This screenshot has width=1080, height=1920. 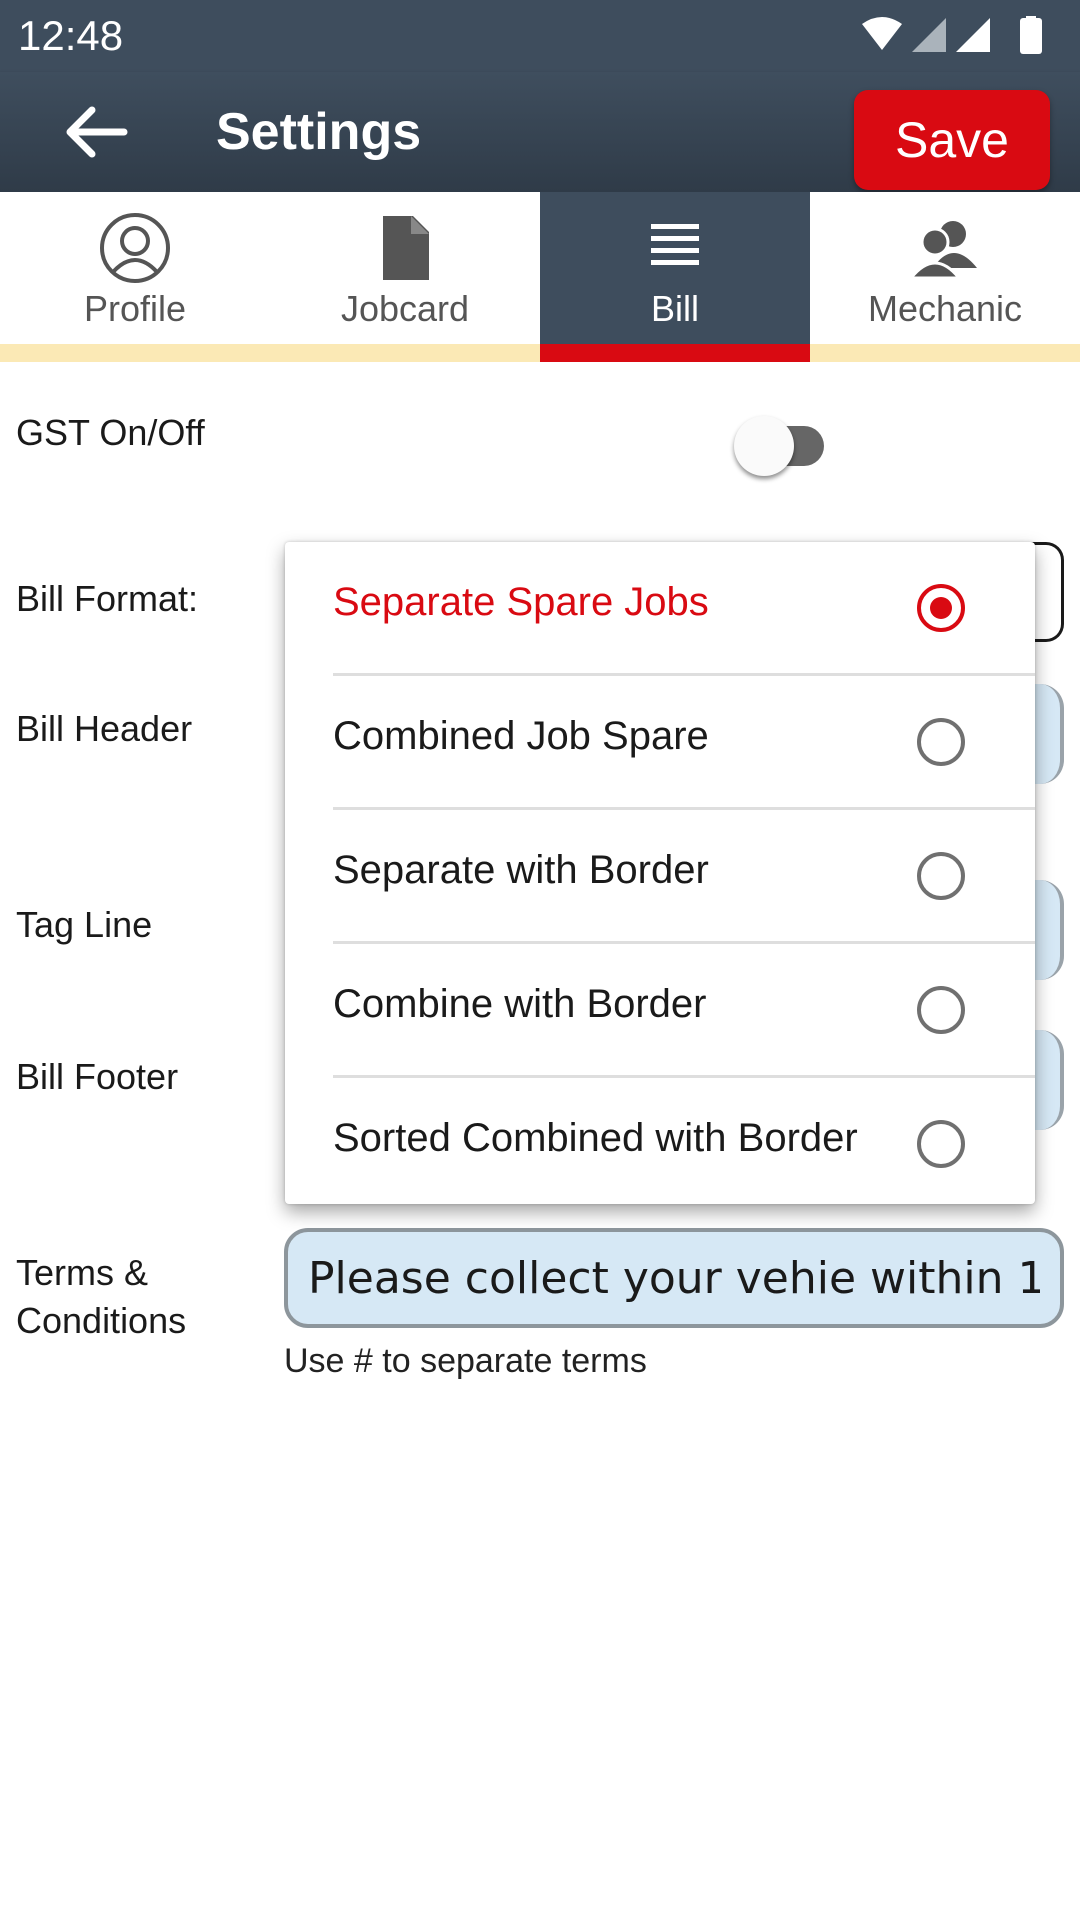 I want to click on terms-label-line2: Conditions, so click(x=101, y=1320).